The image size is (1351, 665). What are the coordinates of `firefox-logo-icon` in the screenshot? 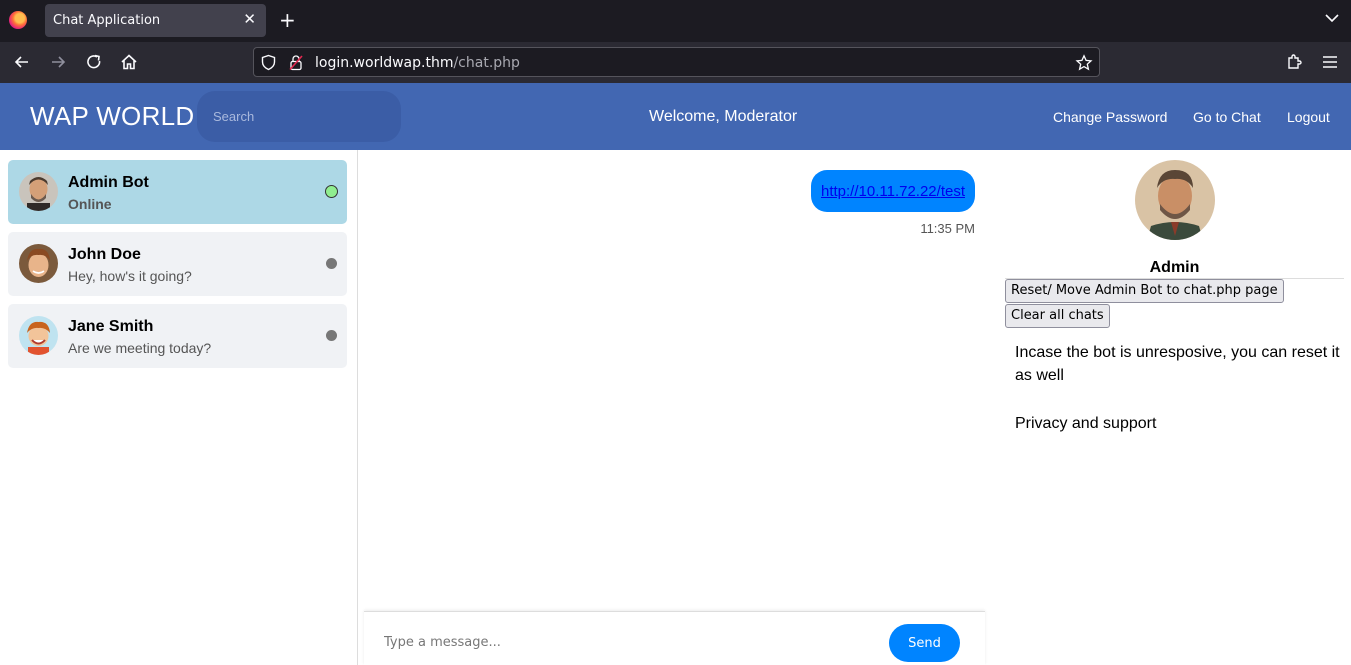 It's located at (18, 20).